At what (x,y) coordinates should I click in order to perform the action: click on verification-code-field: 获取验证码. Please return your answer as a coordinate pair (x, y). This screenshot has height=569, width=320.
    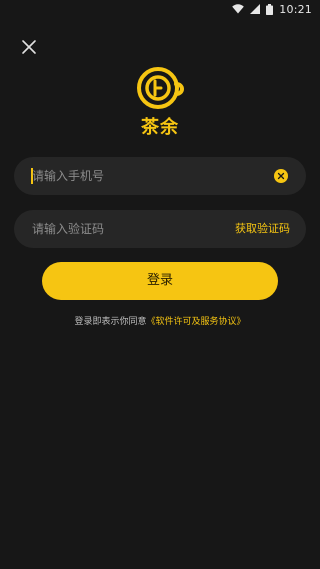
    Looking at the image, I should click on (160, 229).